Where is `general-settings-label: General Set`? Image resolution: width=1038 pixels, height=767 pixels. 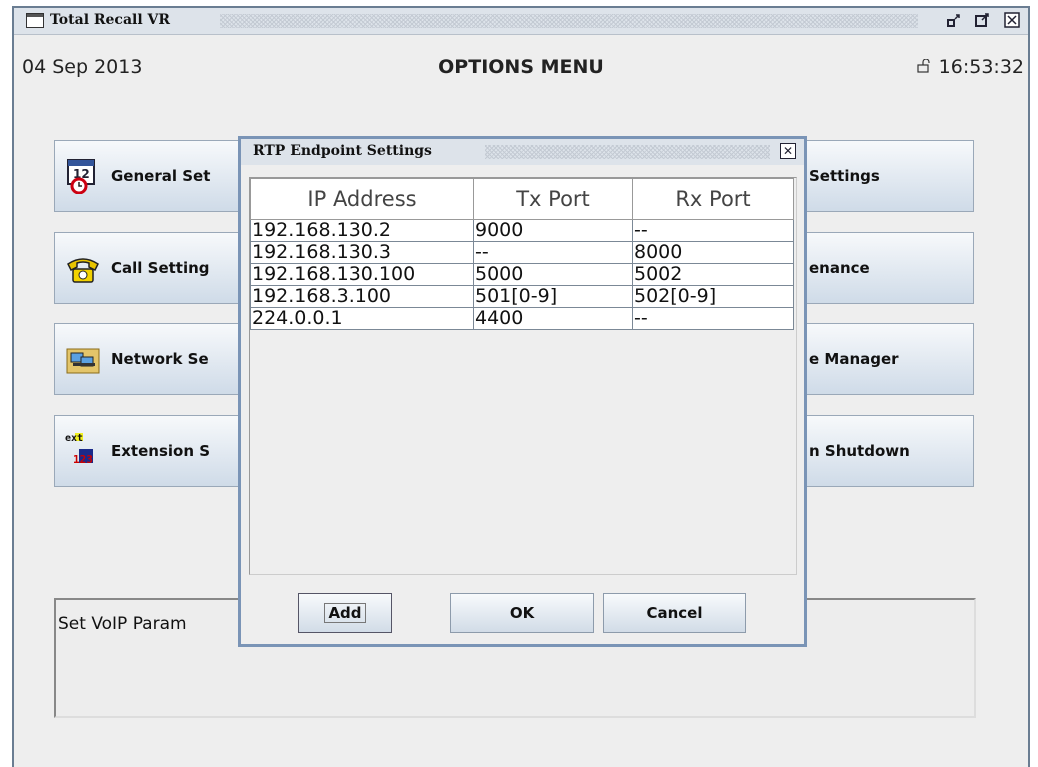
general-settings-label: General Set is located at coordinates (161, 176).